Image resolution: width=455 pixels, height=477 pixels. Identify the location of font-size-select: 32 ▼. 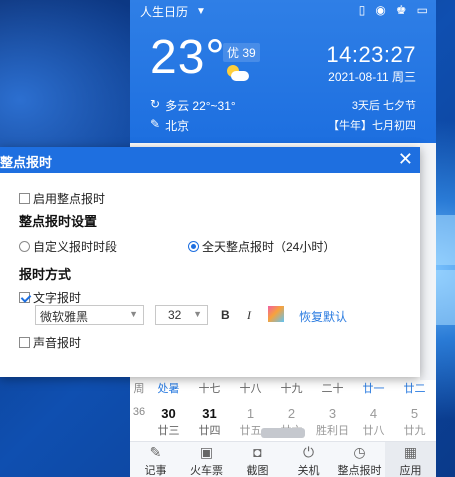
(181, 315).